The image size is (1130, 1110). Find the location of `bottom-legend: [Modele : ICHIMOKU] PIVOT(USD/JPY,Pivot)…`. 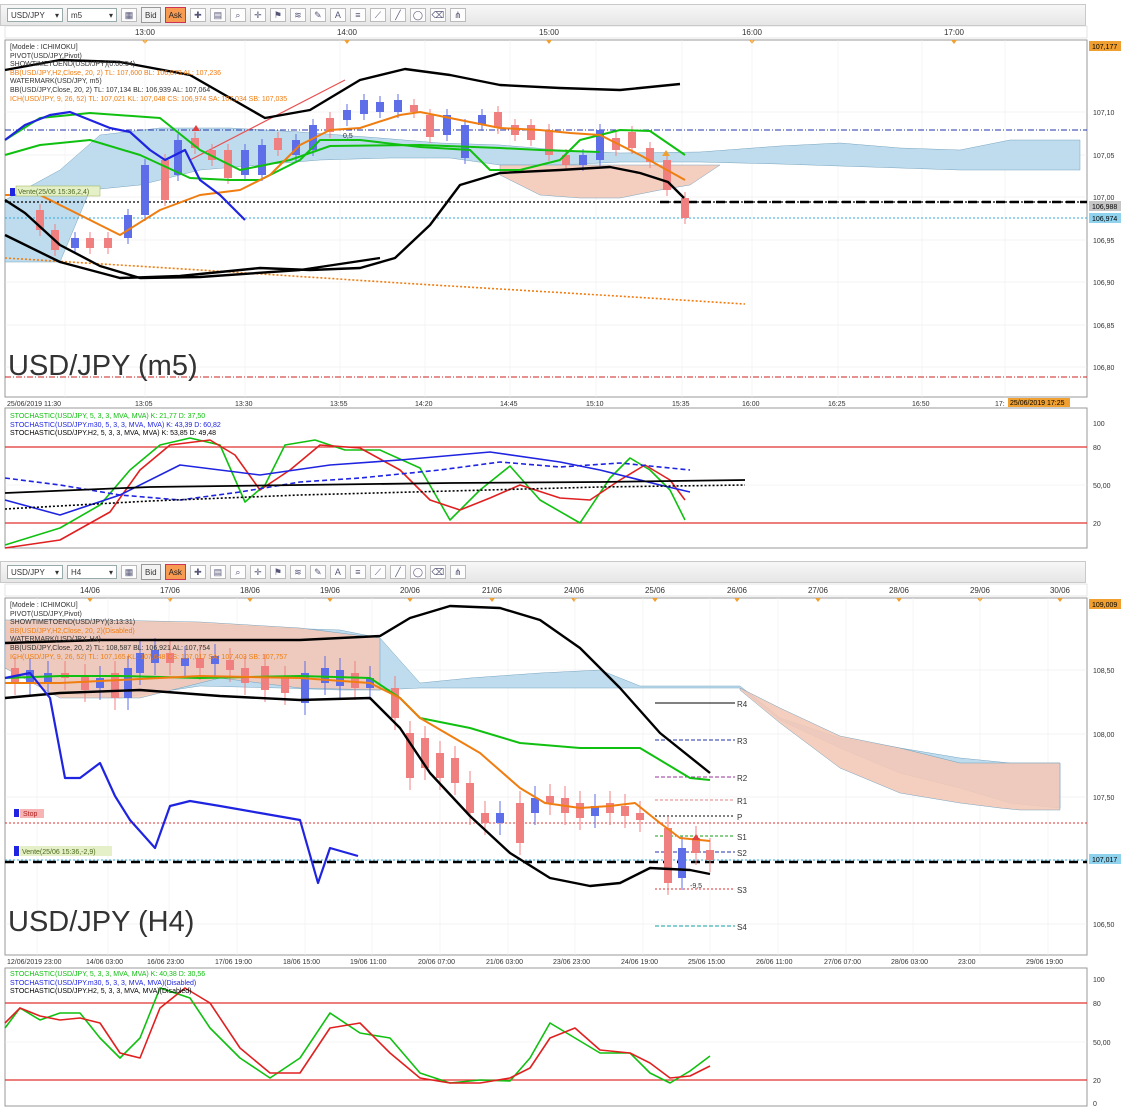

bottom-legend: [Modele : ICHIMOKU] PIVOT(USD/JPY,Pivot)… is located at coordinates (148, 632).